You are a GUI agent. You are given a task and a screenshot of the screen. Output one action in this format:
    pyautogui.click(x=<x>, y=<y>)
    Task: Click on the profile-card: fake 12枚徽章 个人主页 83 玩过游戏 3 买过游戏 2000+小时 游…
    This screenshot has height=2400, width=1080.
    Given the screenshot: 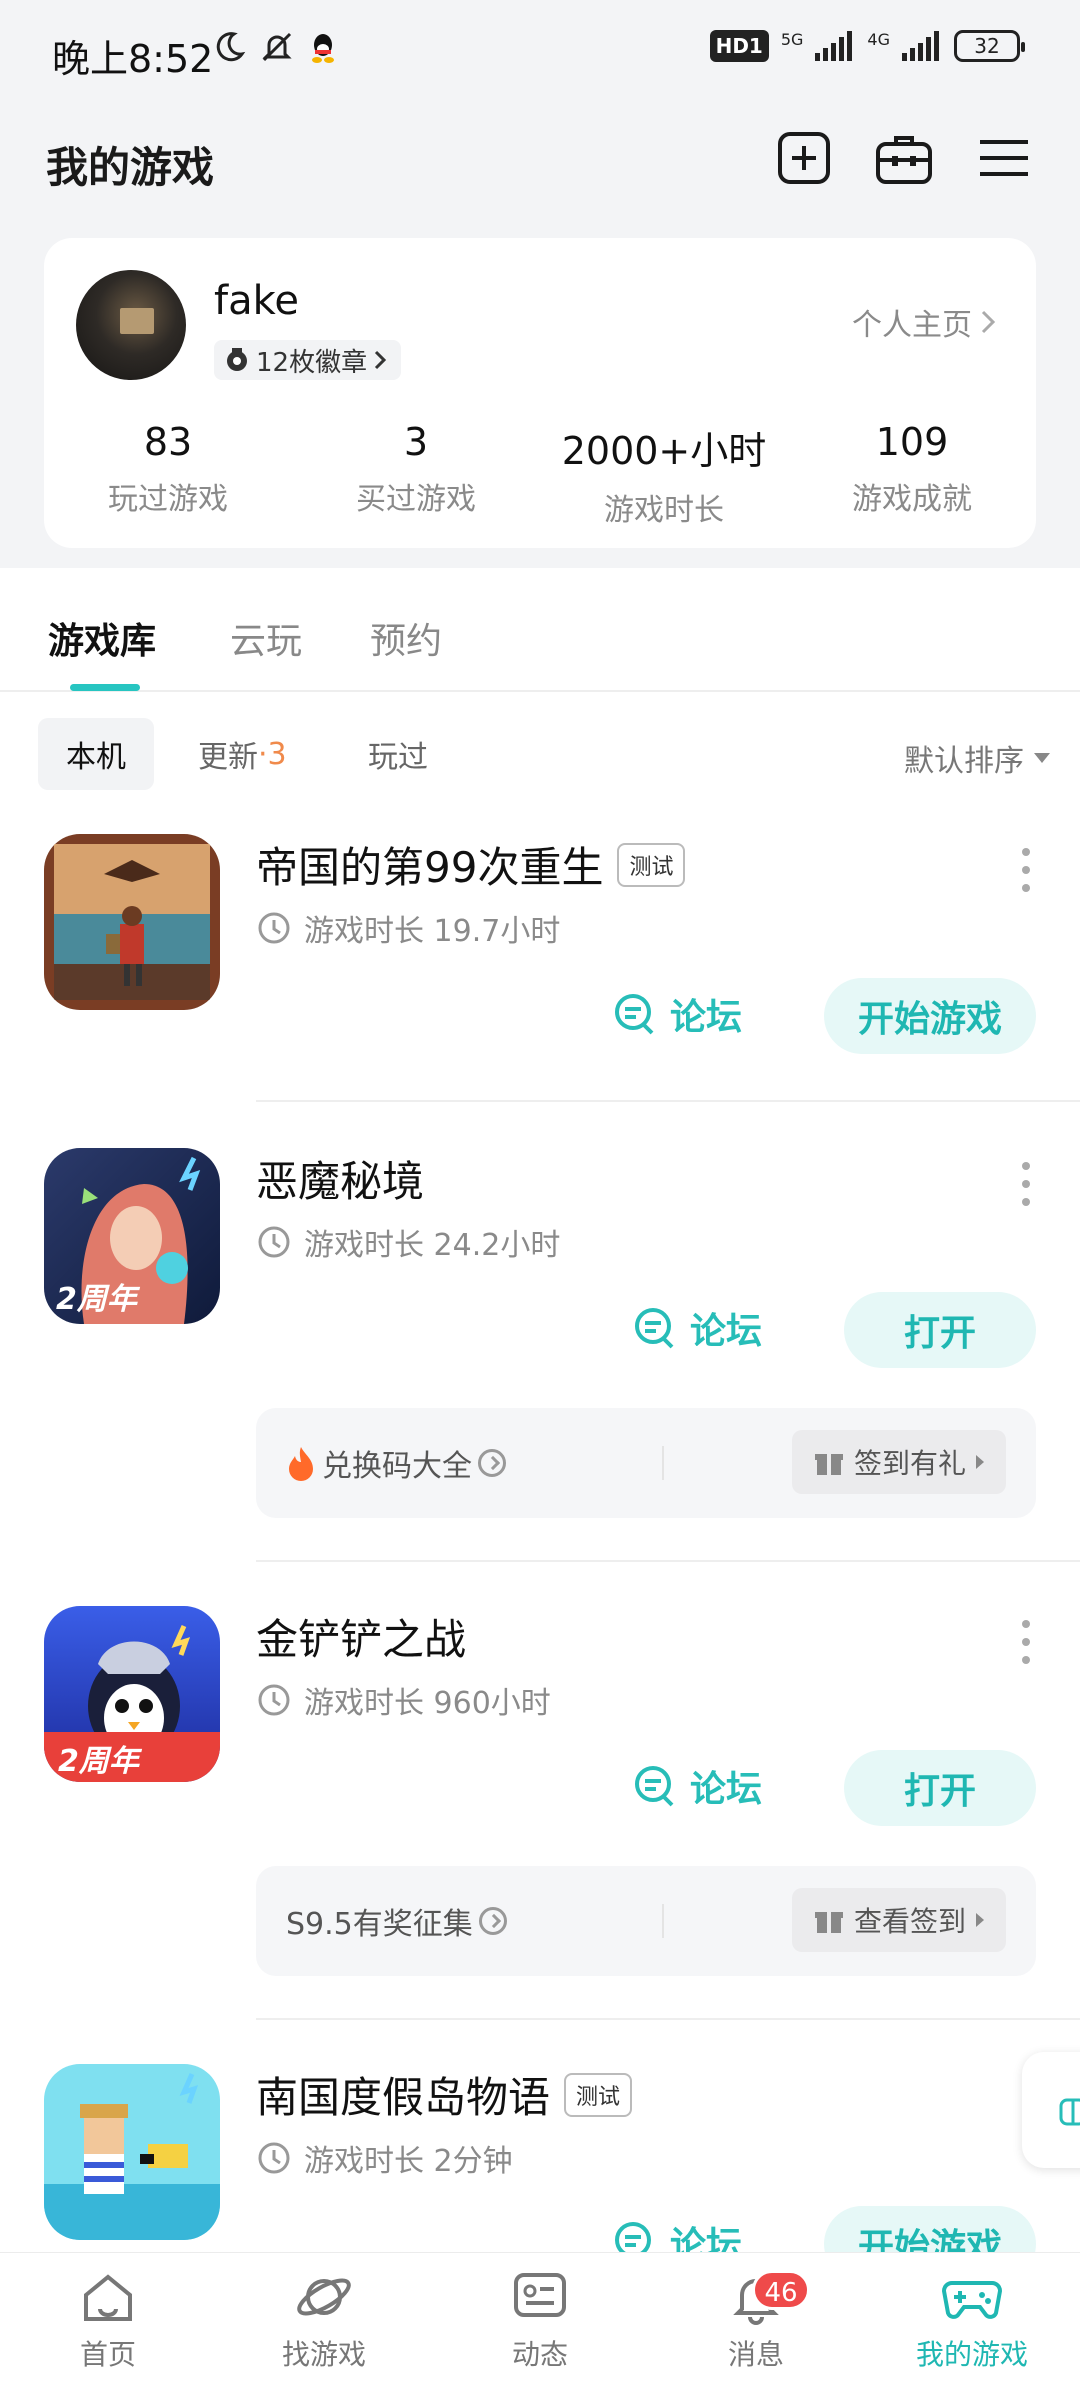 What is the action you would take?
    pyautogui.click(x=540, y=393)
    